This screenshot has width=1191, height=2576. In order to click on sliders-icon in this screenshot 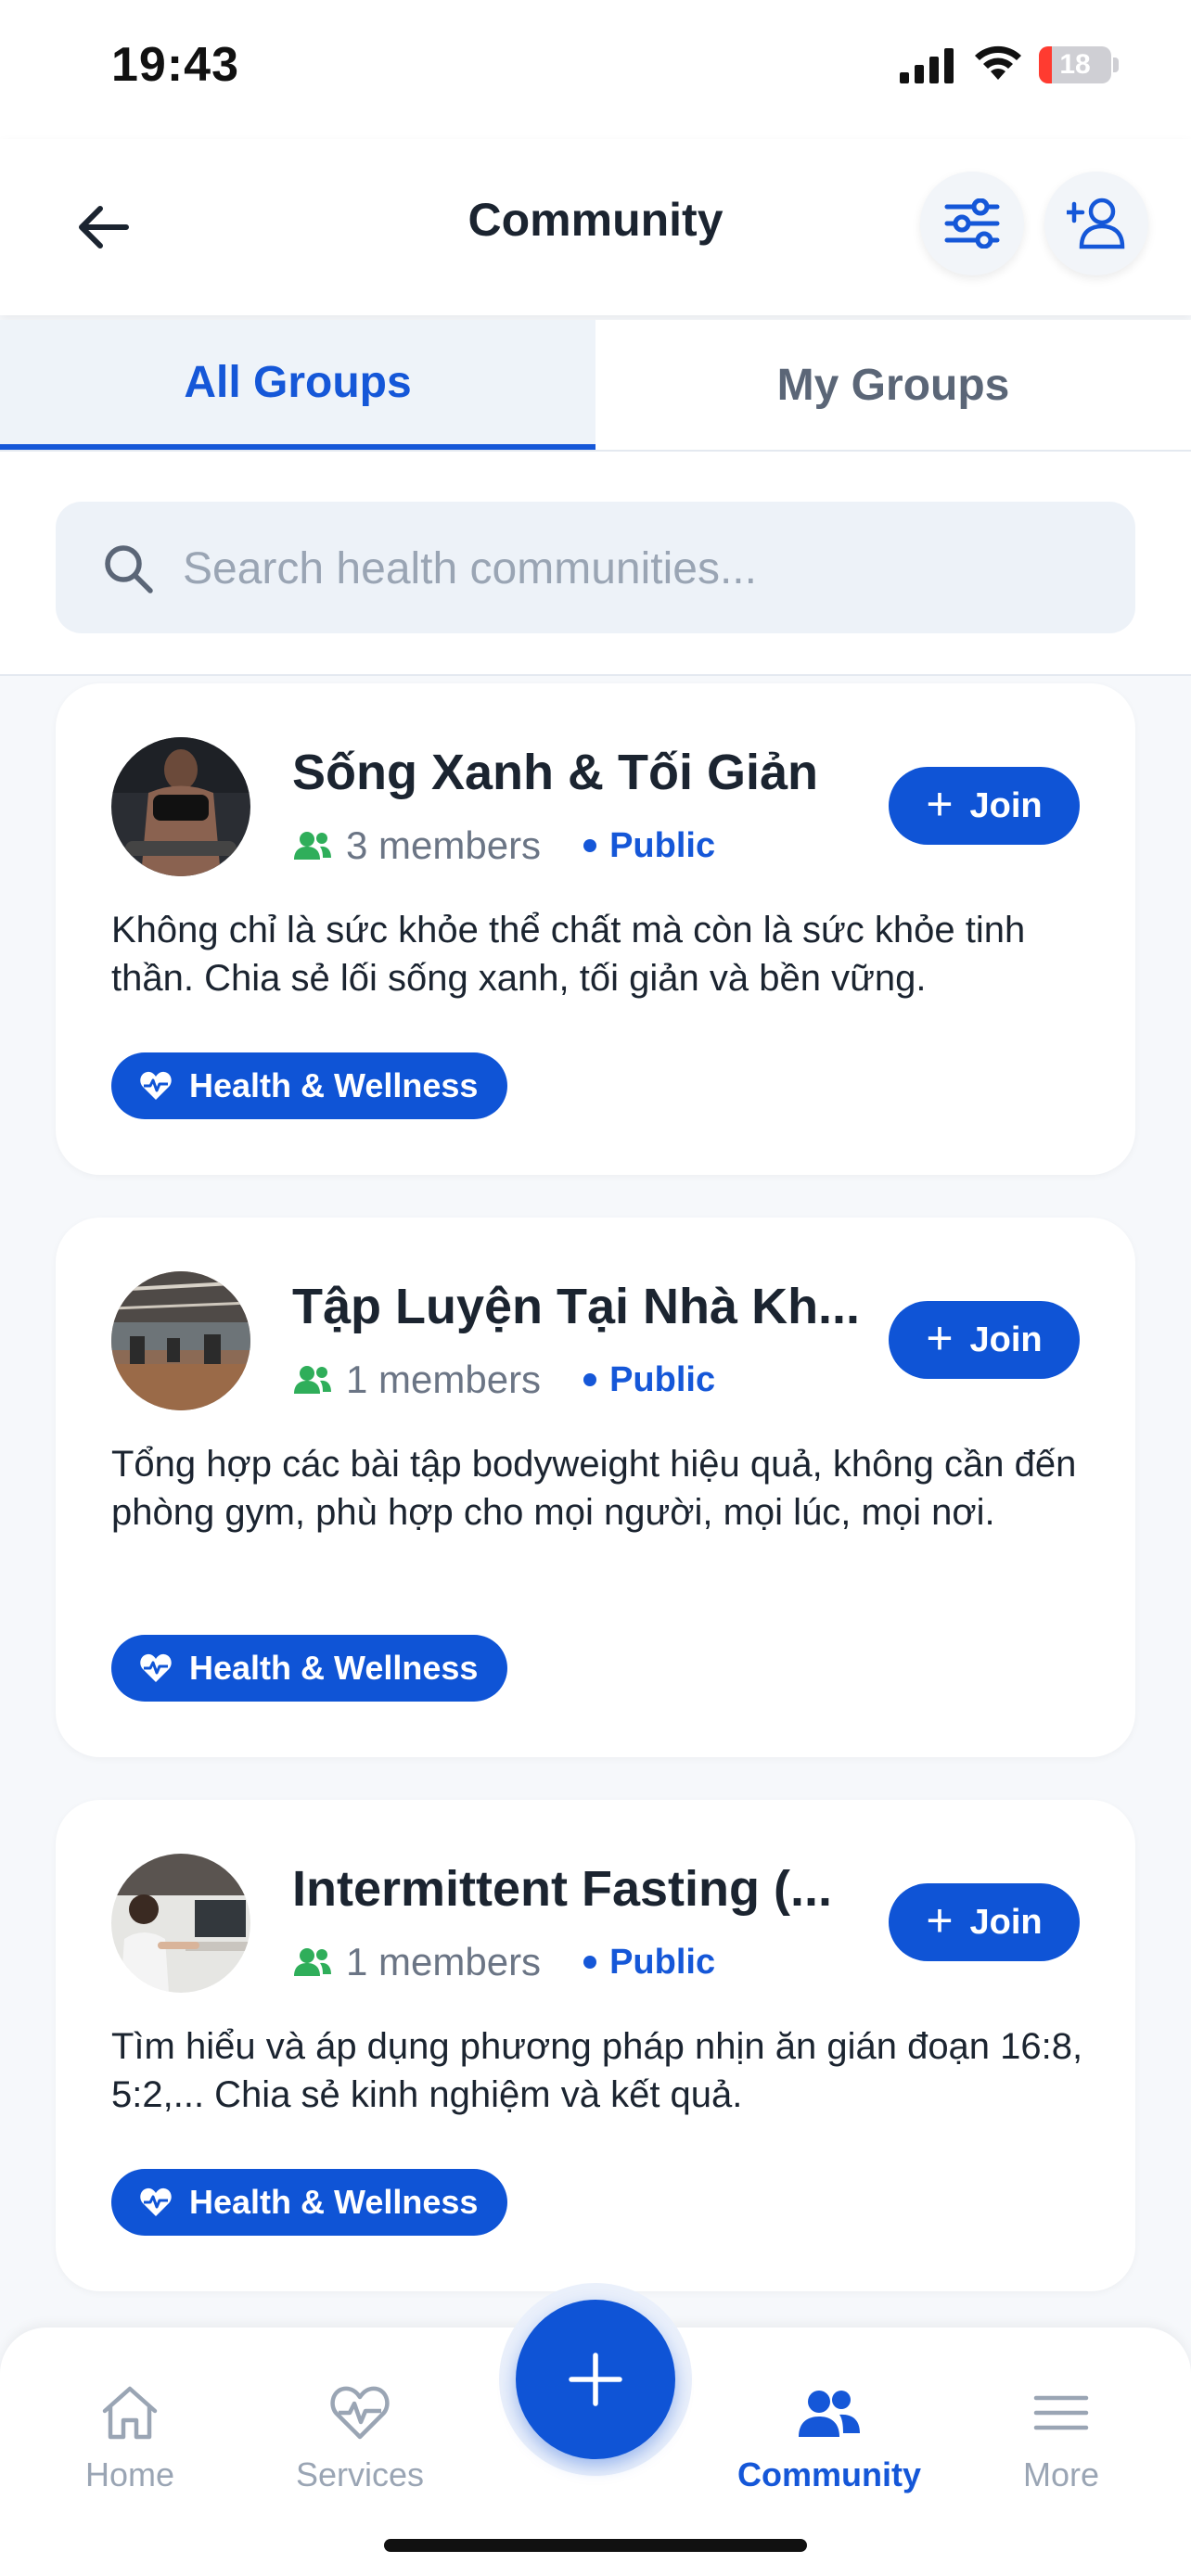, I will do `click(972, 223)`.